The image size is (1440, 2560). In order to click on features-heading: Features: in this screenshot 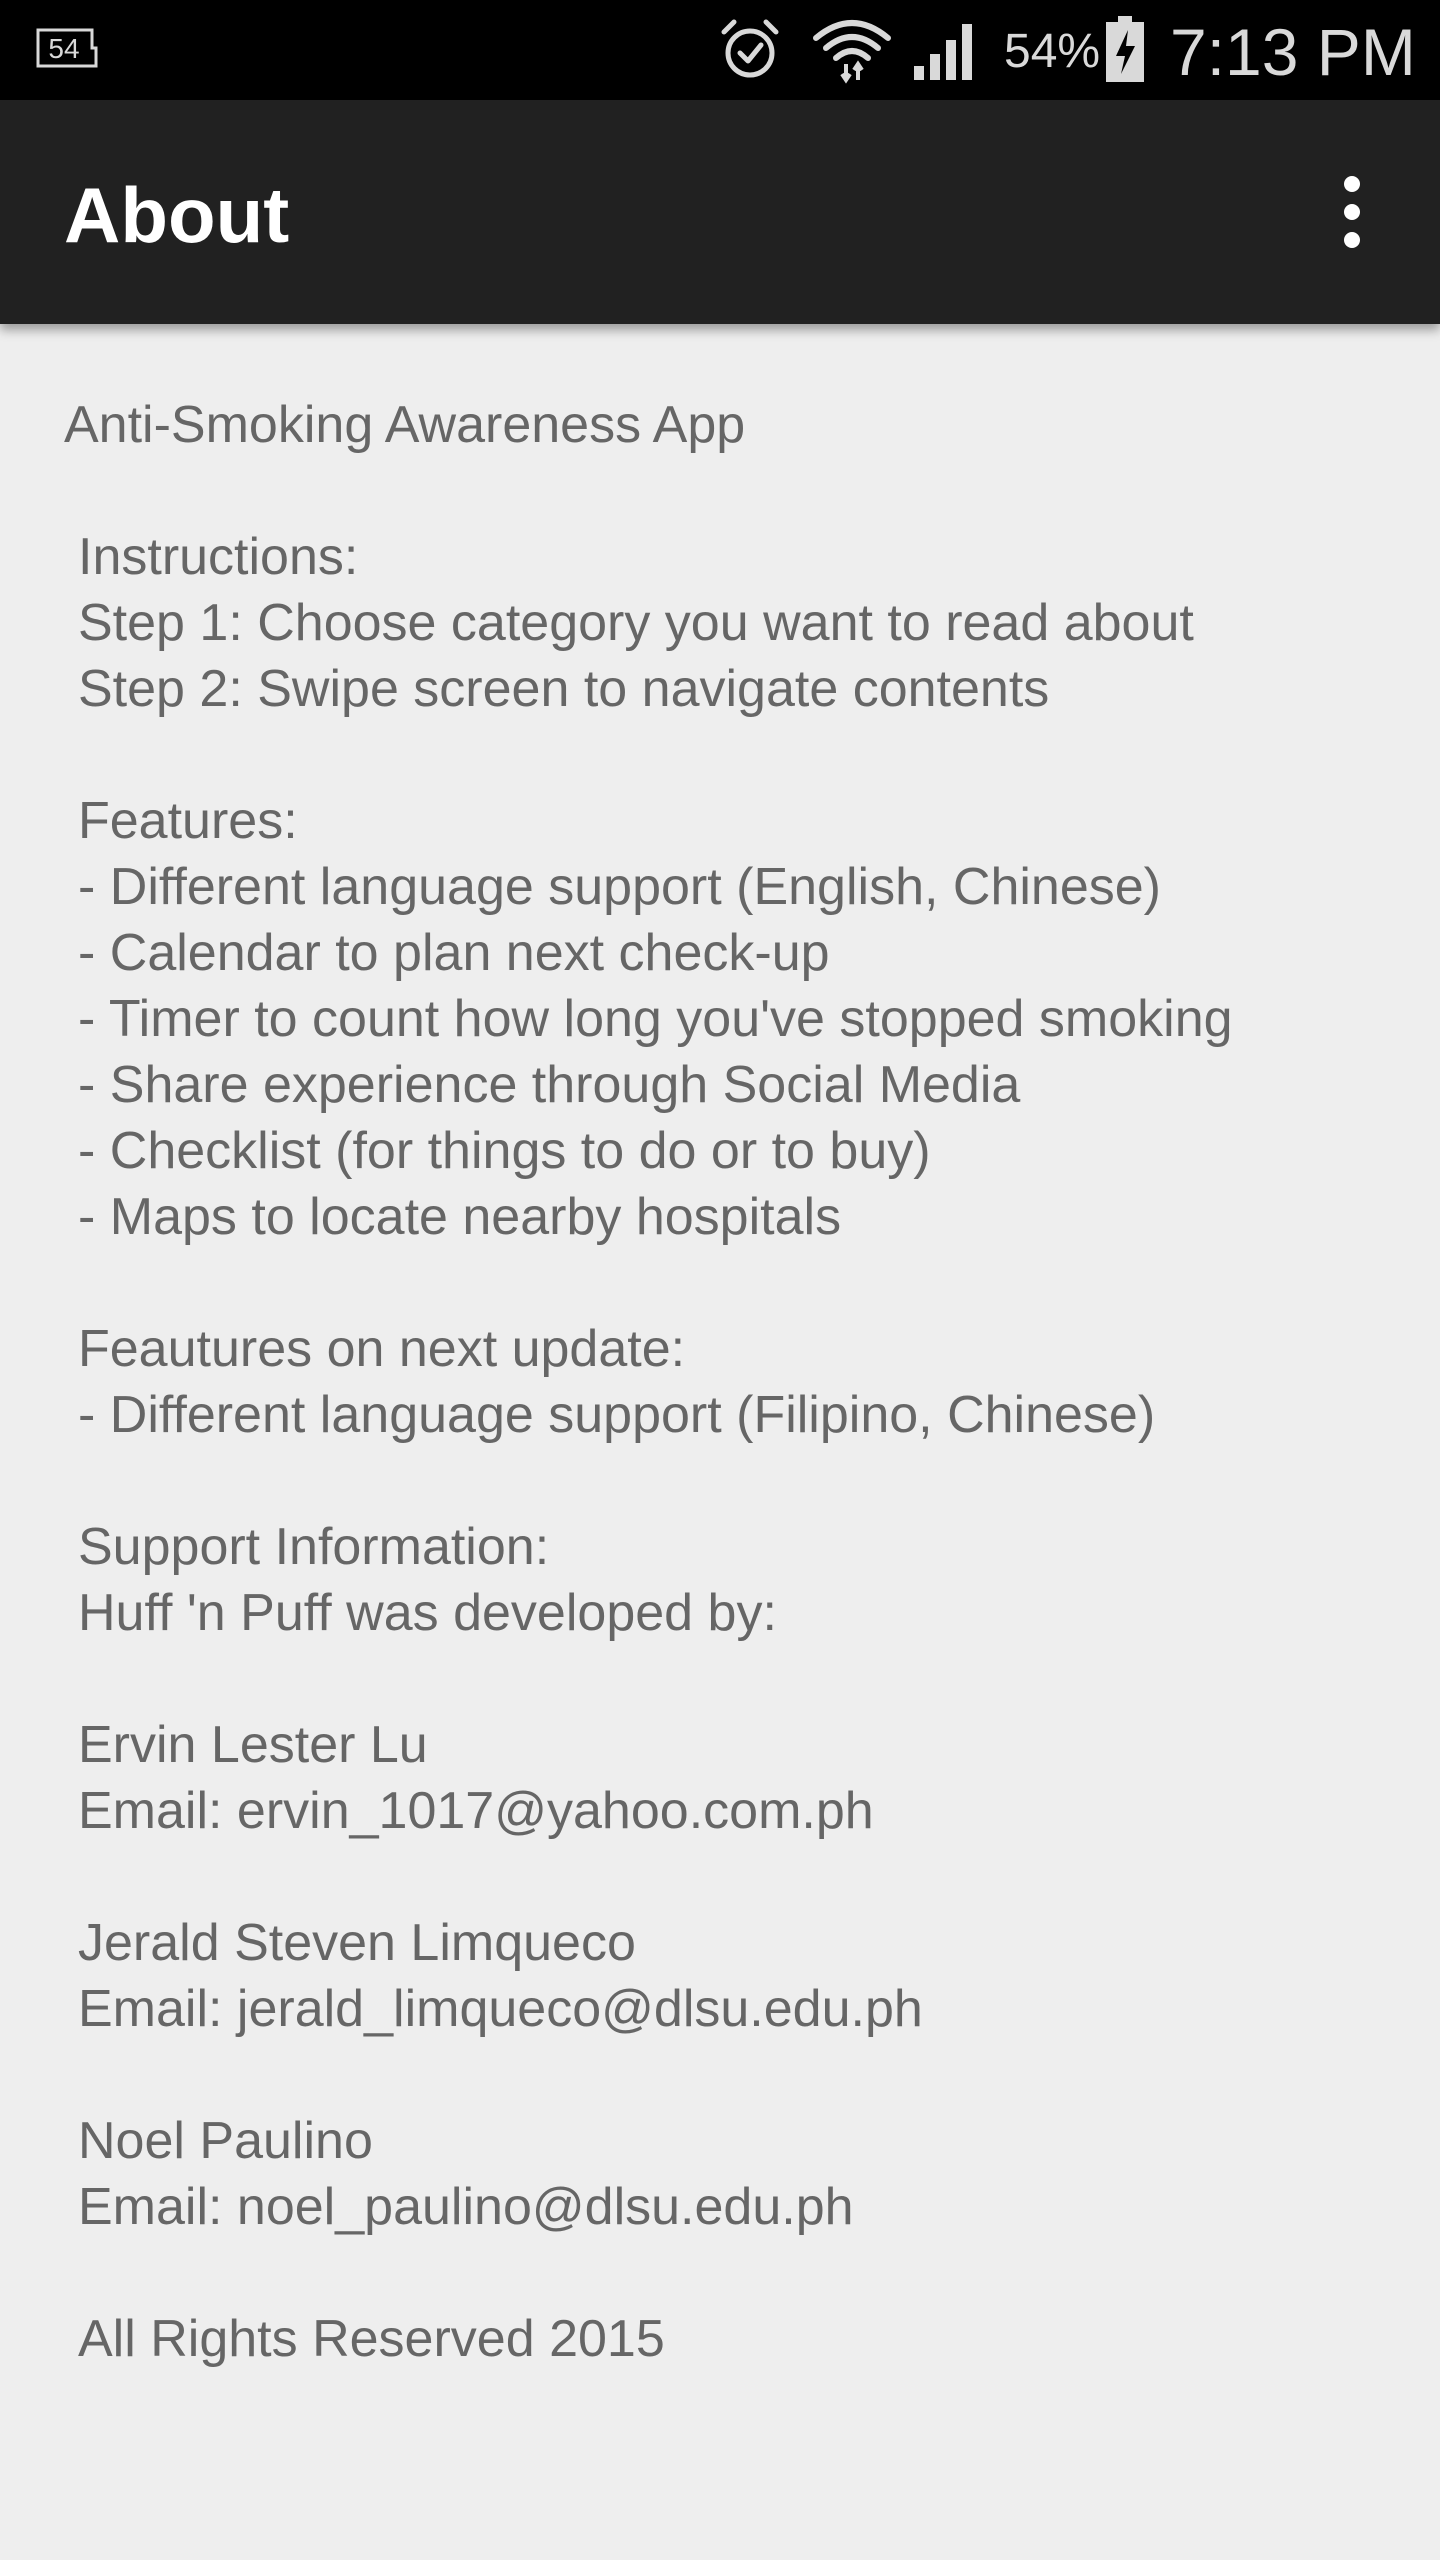, I will do `click(188, 821)`.